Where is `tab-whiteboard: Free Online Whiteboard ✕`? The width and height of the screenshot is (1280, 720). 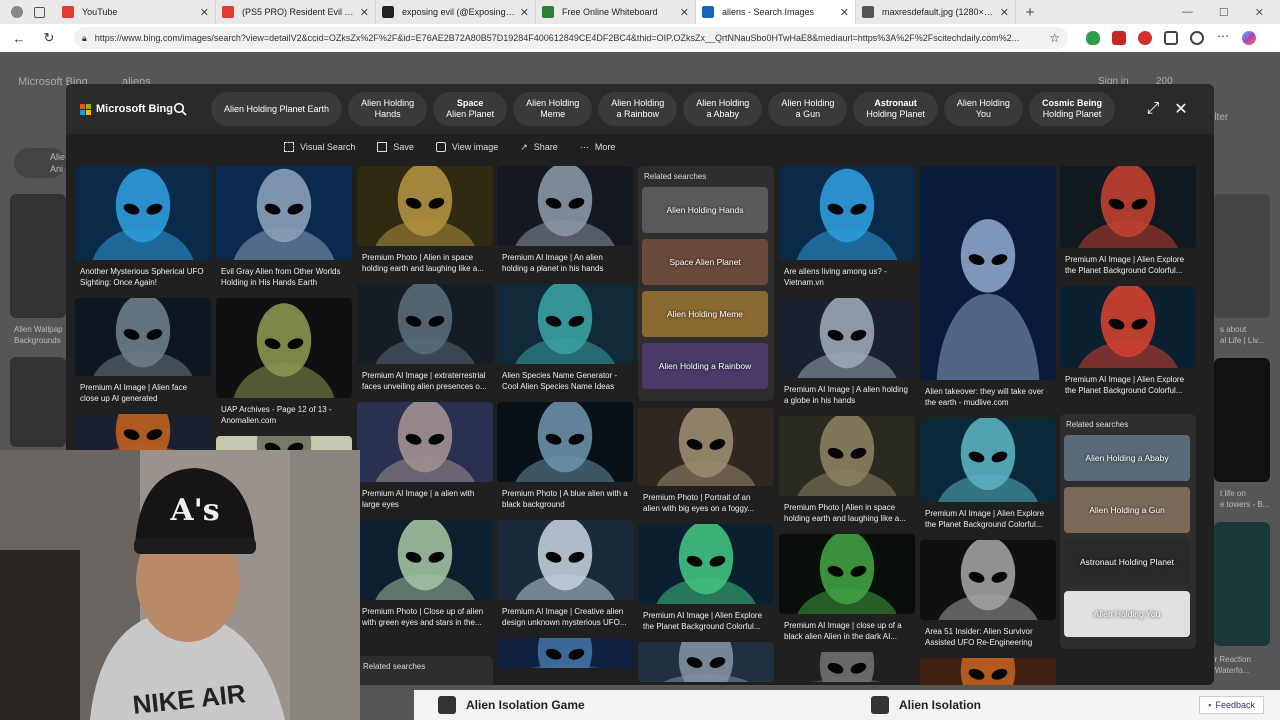 tab-whiteboard: Free Online Whiteboard ✕ is located at coordinates (616, 12).